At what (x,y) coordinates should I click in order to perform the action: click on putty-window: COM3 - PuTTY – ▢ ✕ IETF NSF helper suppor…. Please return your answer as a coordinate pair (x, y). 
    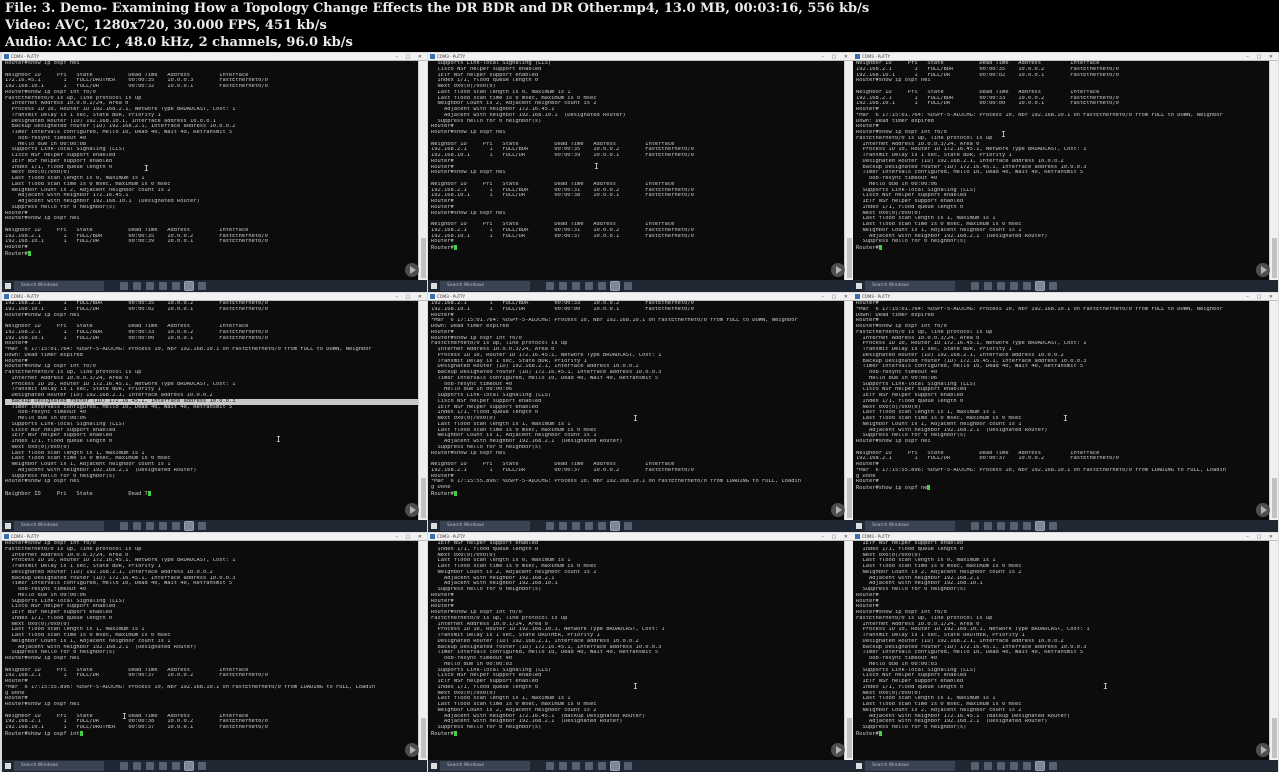
    Looking at the image, I should click on (1065, 652).